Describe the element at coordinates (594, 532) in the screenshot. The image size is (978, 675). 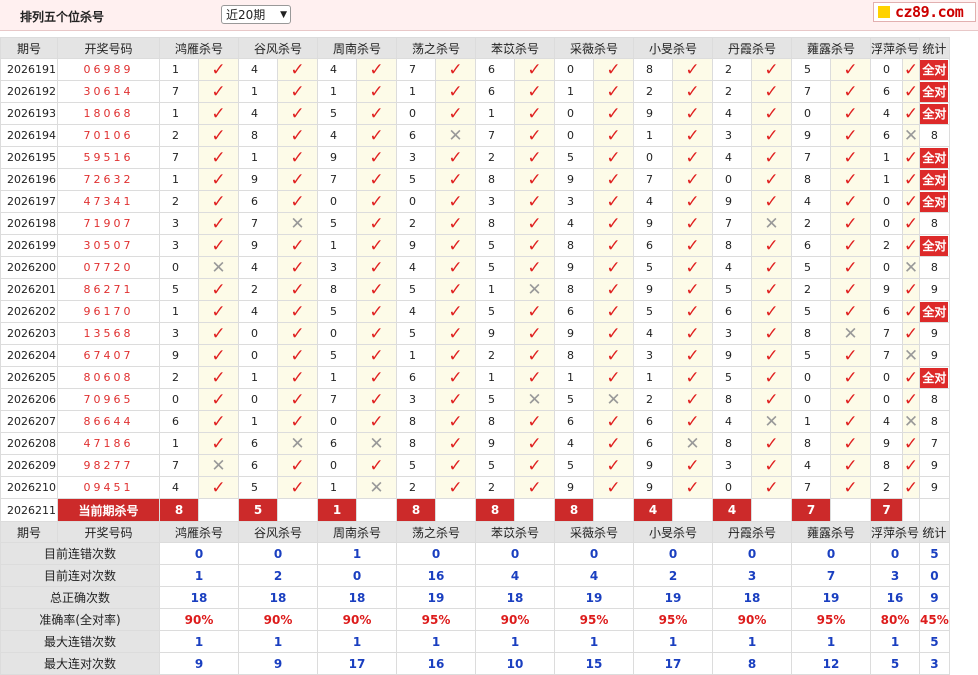
I see `column-header: 采薇杀号` at that location.